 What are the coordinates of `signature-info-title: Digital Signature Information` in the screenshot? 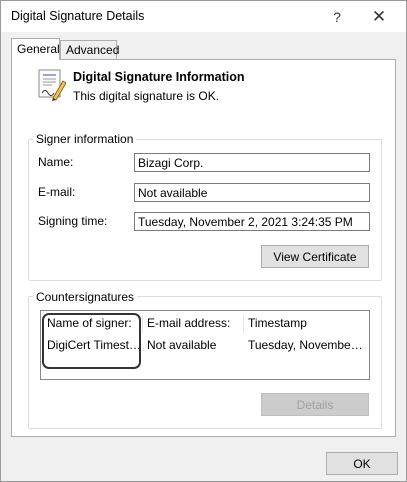 It's located at (159, 77).